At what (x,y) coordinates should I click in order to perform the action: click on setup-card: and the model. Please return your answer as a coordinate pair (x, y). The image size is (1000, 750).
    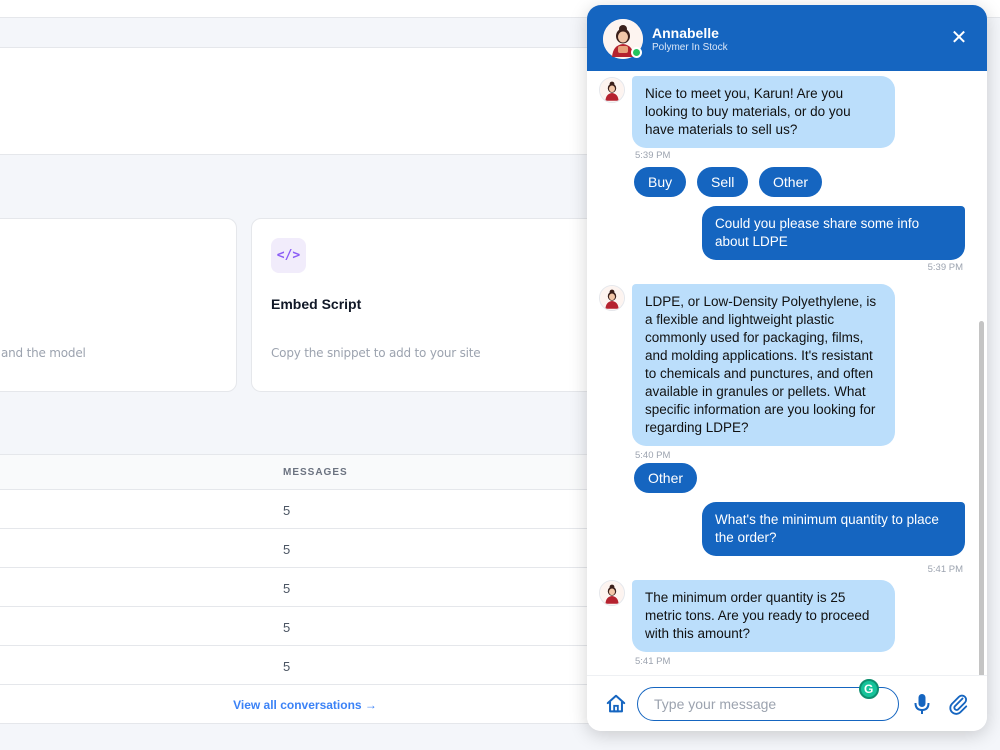
    Looking at the image, I should click on (118, 305).